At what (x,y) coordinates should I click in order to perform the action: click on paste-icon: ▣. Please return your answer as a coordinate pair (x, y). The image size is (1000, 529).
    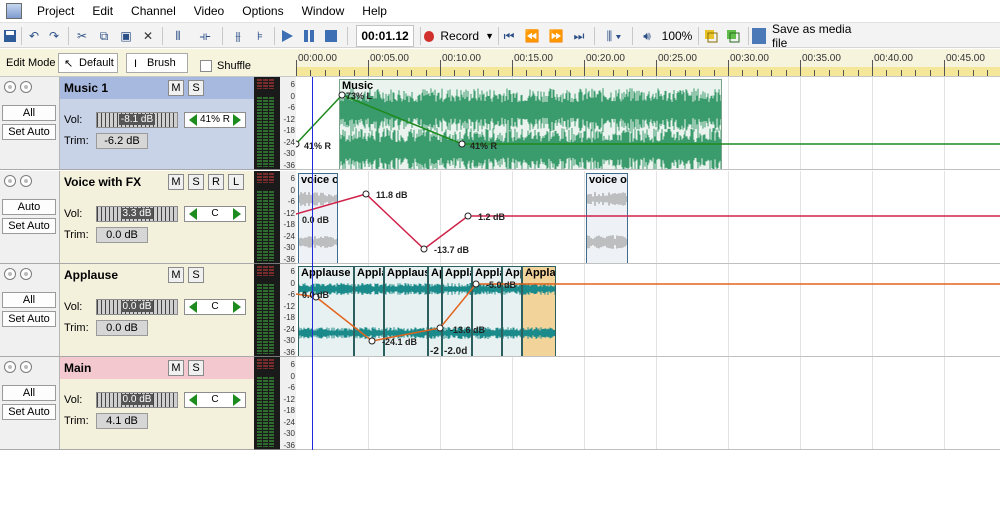
    Looking at the image, I should click on (126, 36).